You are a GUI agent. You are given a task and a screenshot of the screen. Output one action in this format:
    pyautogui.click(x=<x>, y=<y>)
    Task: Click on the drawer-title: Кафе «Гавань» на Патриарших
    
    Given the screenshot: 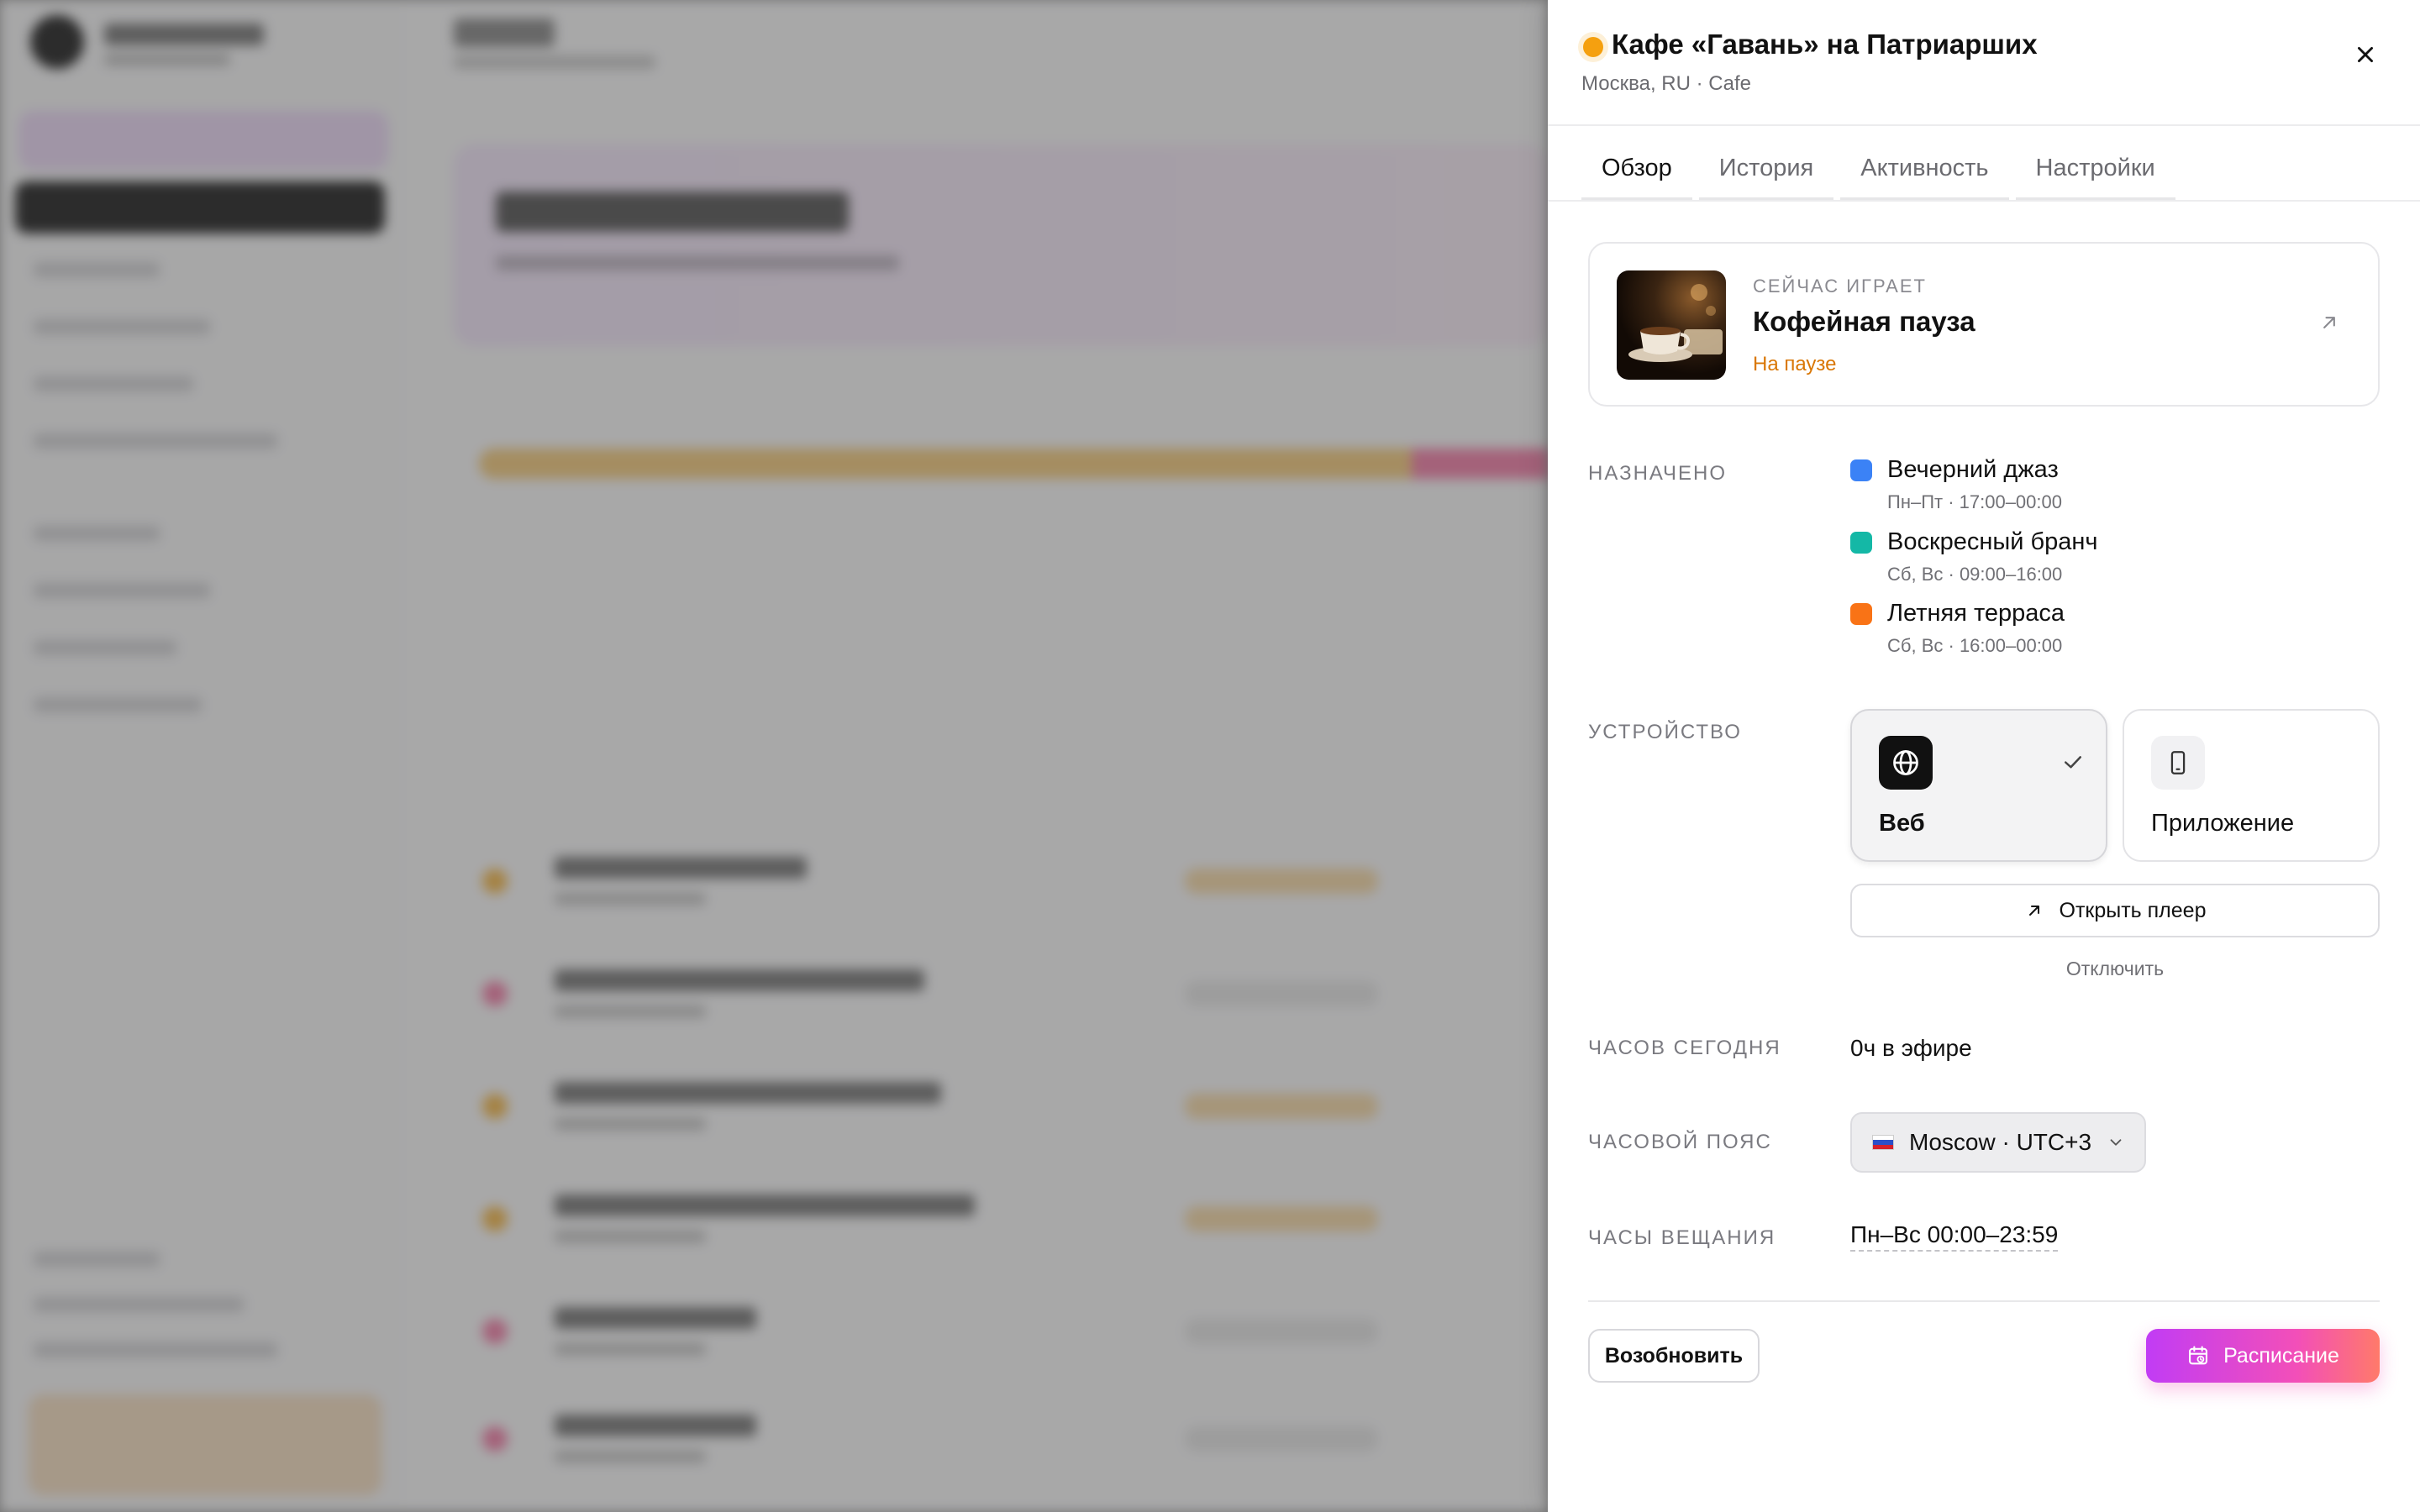 What is the action you would take?
    pyautogui.click(x=1825, y=44)
    